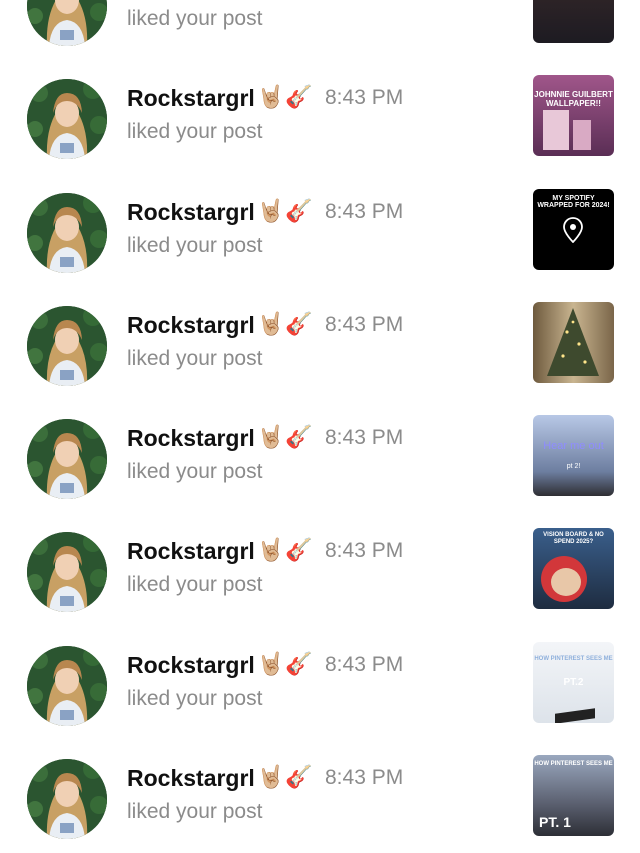  What do you see at coordinates (573, 569) in the screenshot?
I see `post-thumbnail: VISION BOARD & NO SPEND 2025?` at bounding box center [573, 569].